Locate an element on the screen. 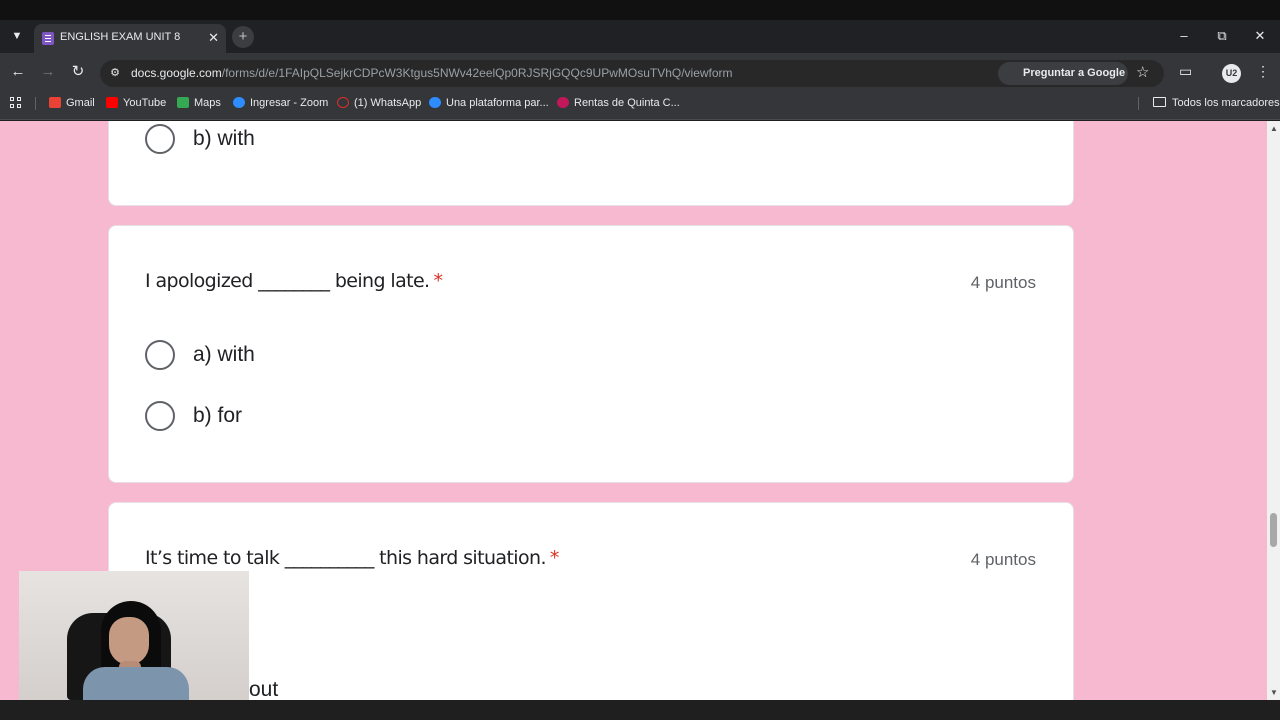 The height and width of the screenshot is (720, 1280). question-title: I apologized ________ being late. * is located at coordinates (294, 281).